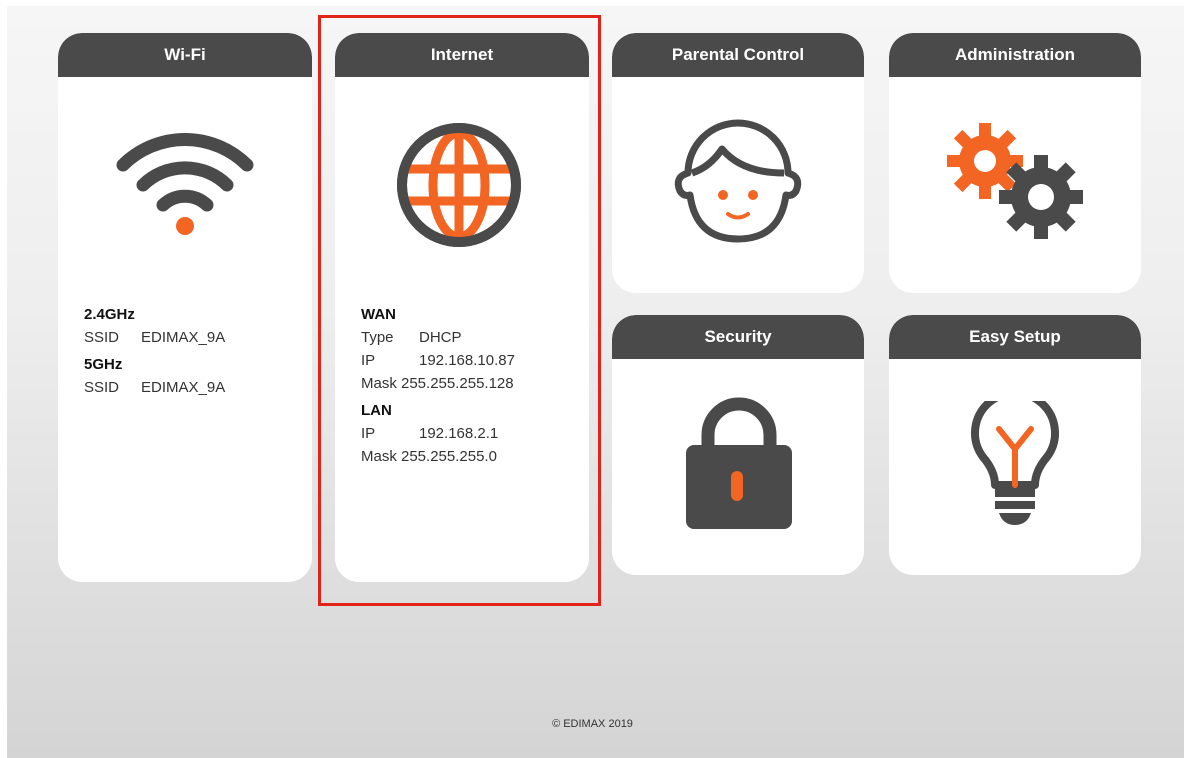 The height and width of the screenshot is (758, 1185). What do you see at coordinates (1015, 462) in the screenshot?
I see `lightbulb-icon` at bounding box center [1015, 462].